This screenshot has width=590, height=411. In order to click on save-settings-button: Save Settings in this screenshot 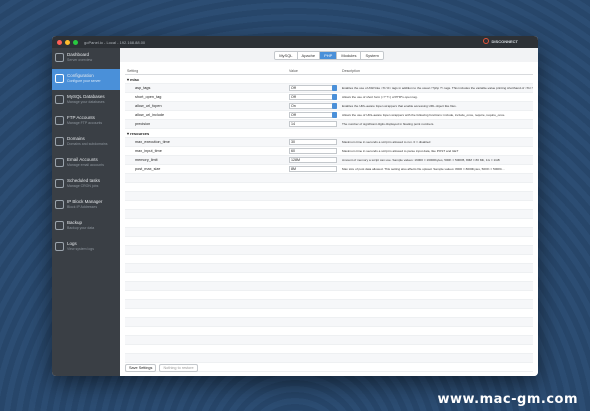, I will do `click(141, 368)`.